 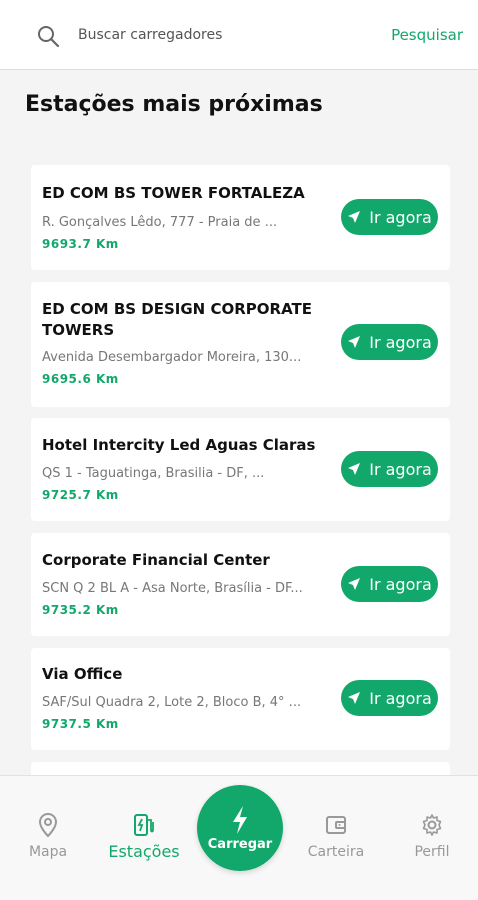 What do you see at coordinates (432, 852) in the screenshot?
I see `nav-label-profile: Perfil` at bounding box center [432, 852].